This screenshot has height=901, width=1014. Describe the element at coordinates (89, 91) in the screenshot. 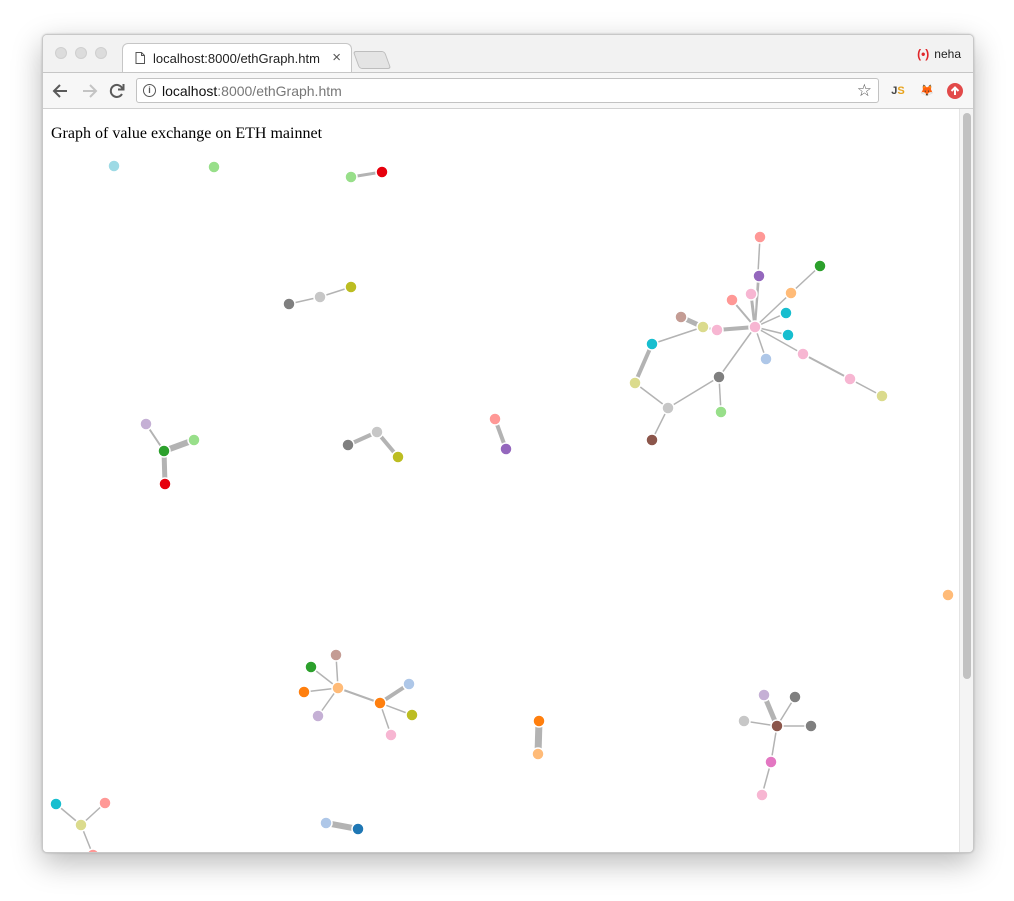

I see `forward-arrow-icon` at that location.